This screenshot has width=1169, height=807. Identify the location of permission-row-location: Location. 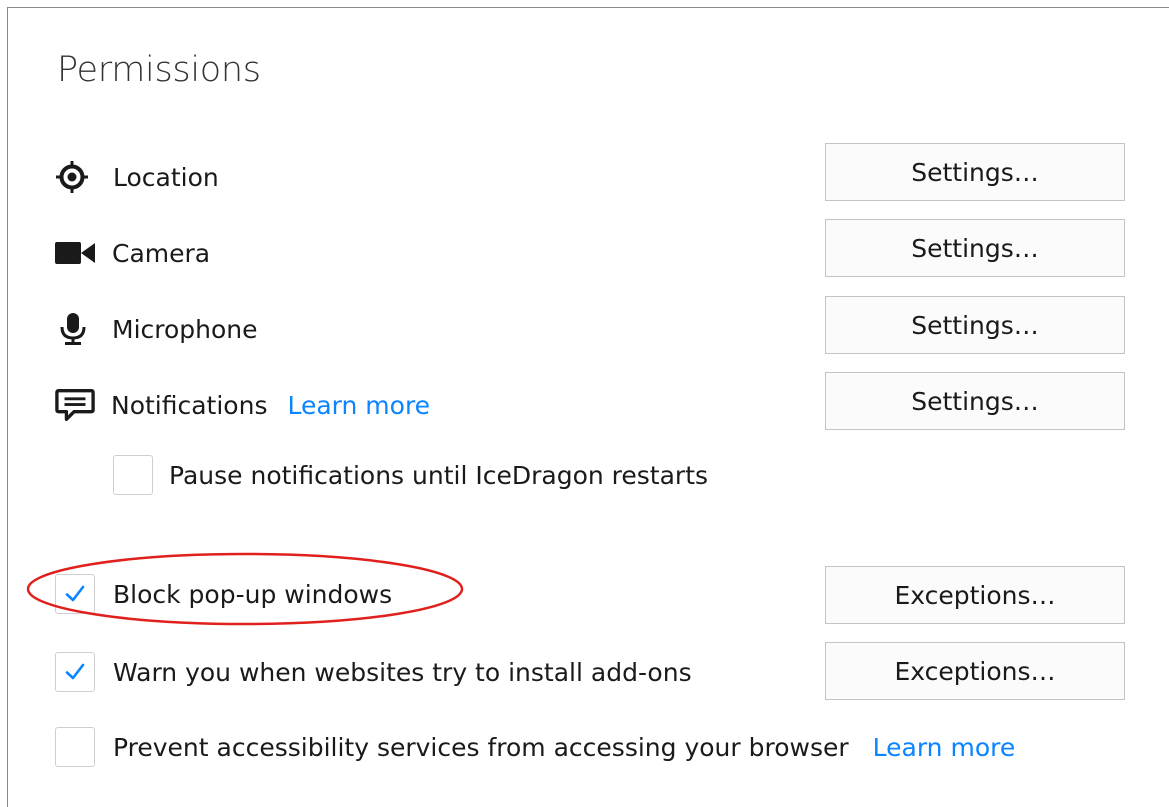
(137, 177).